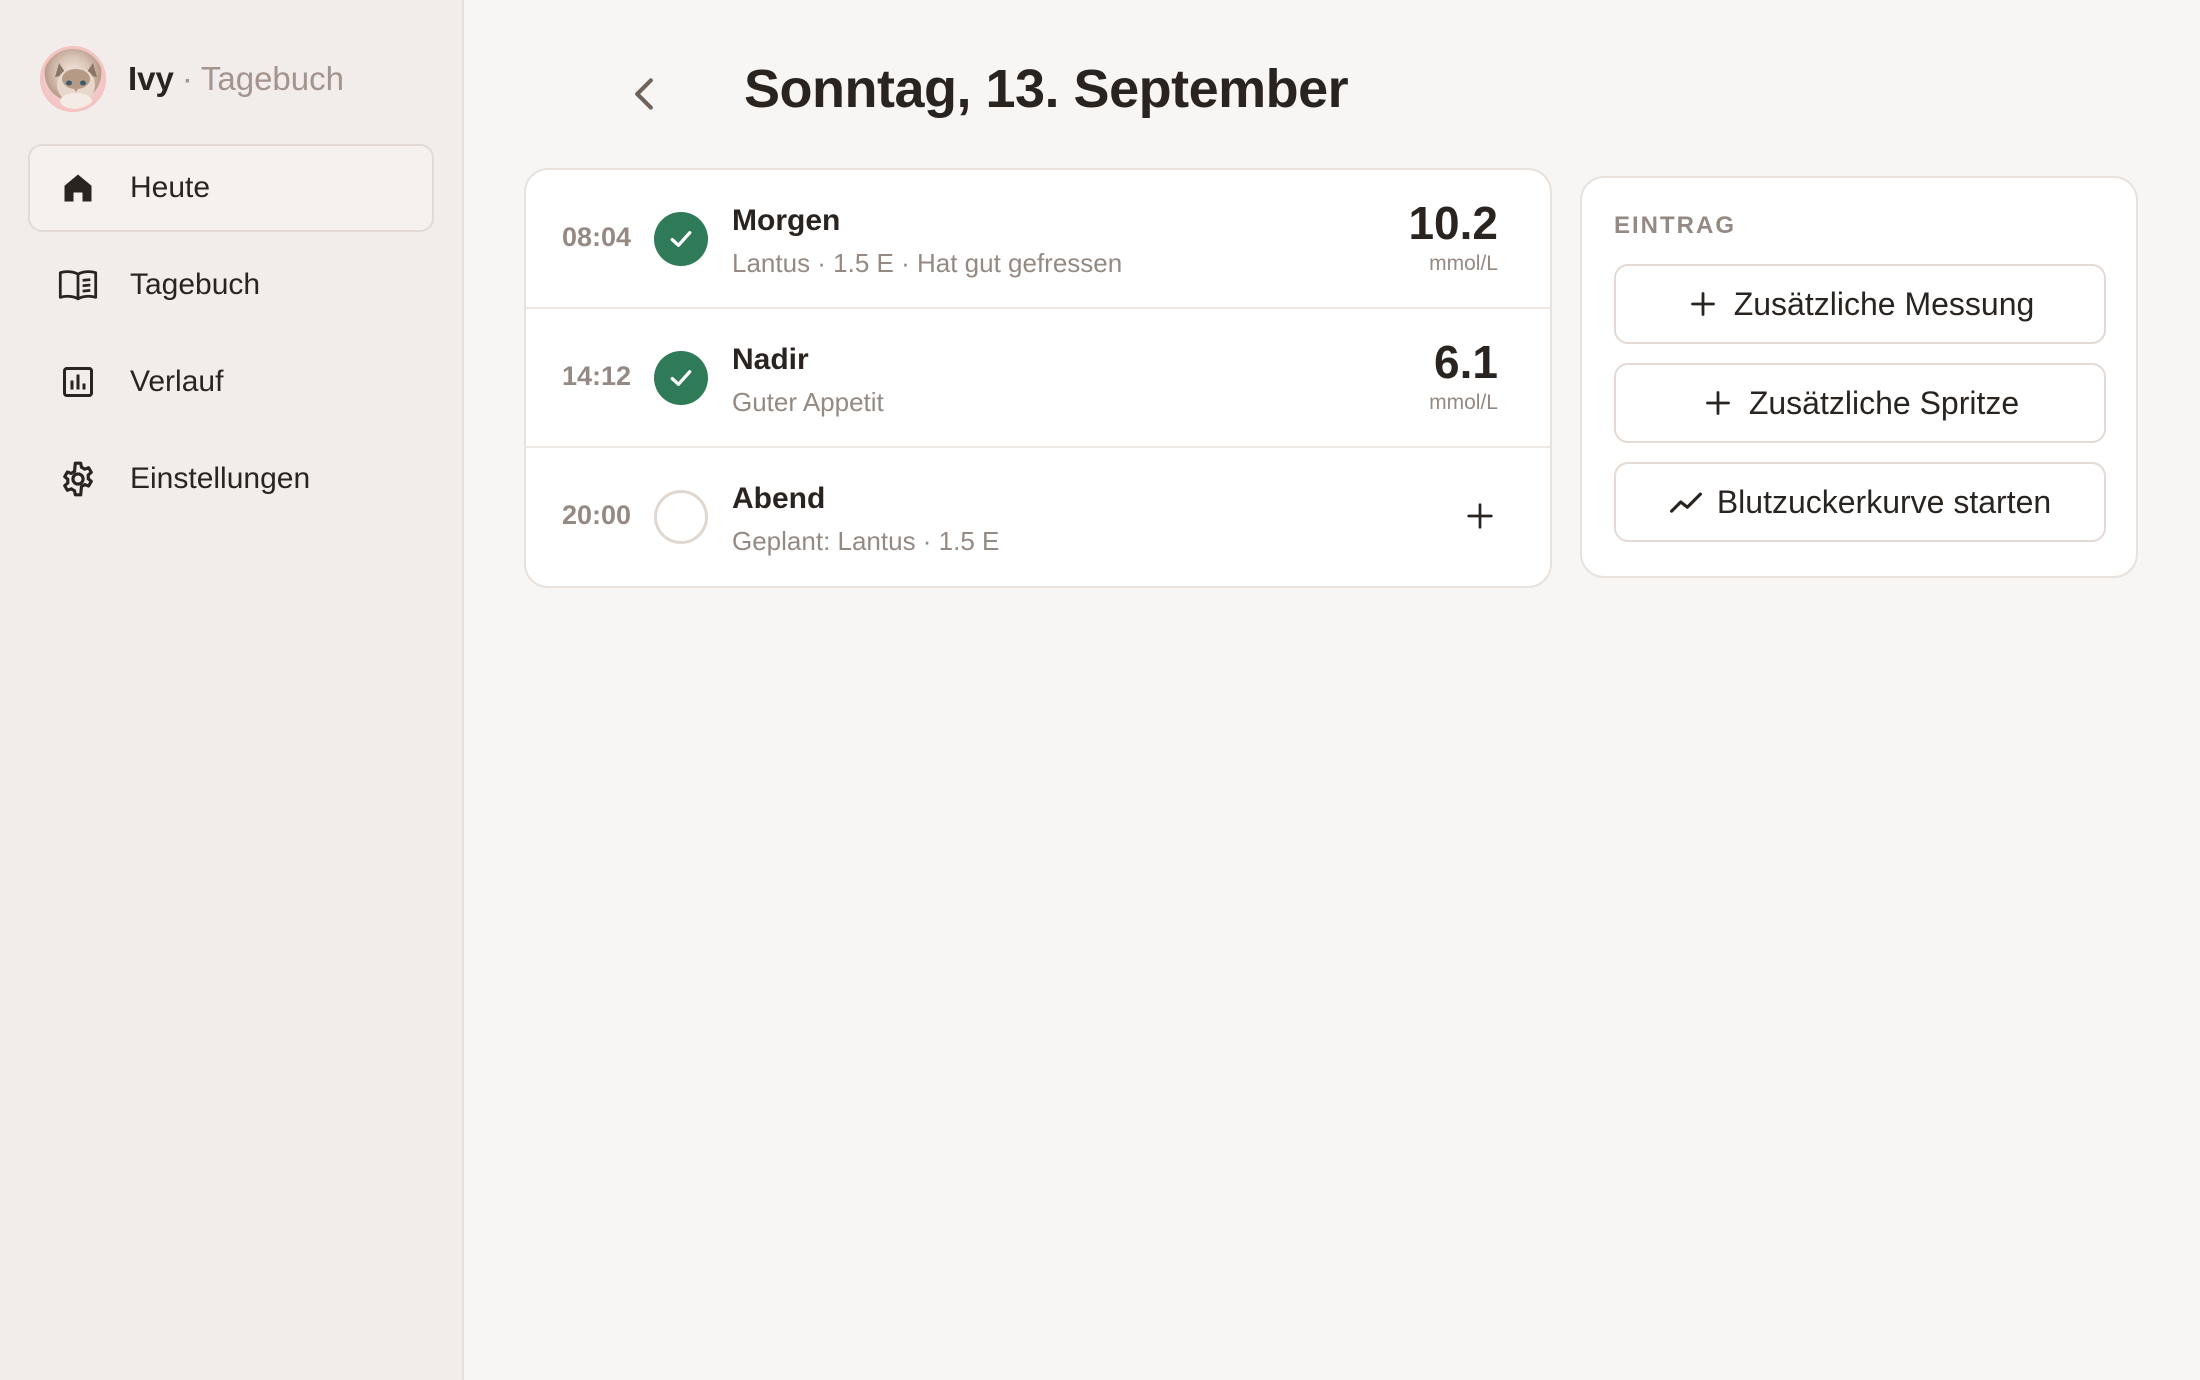  What do you see at coordinates (927, 263) in the screenshot?
I see `entry-subtitle: Lantus · 1.5 E · Hat gut gefressen` at bounding box center [927, 263].